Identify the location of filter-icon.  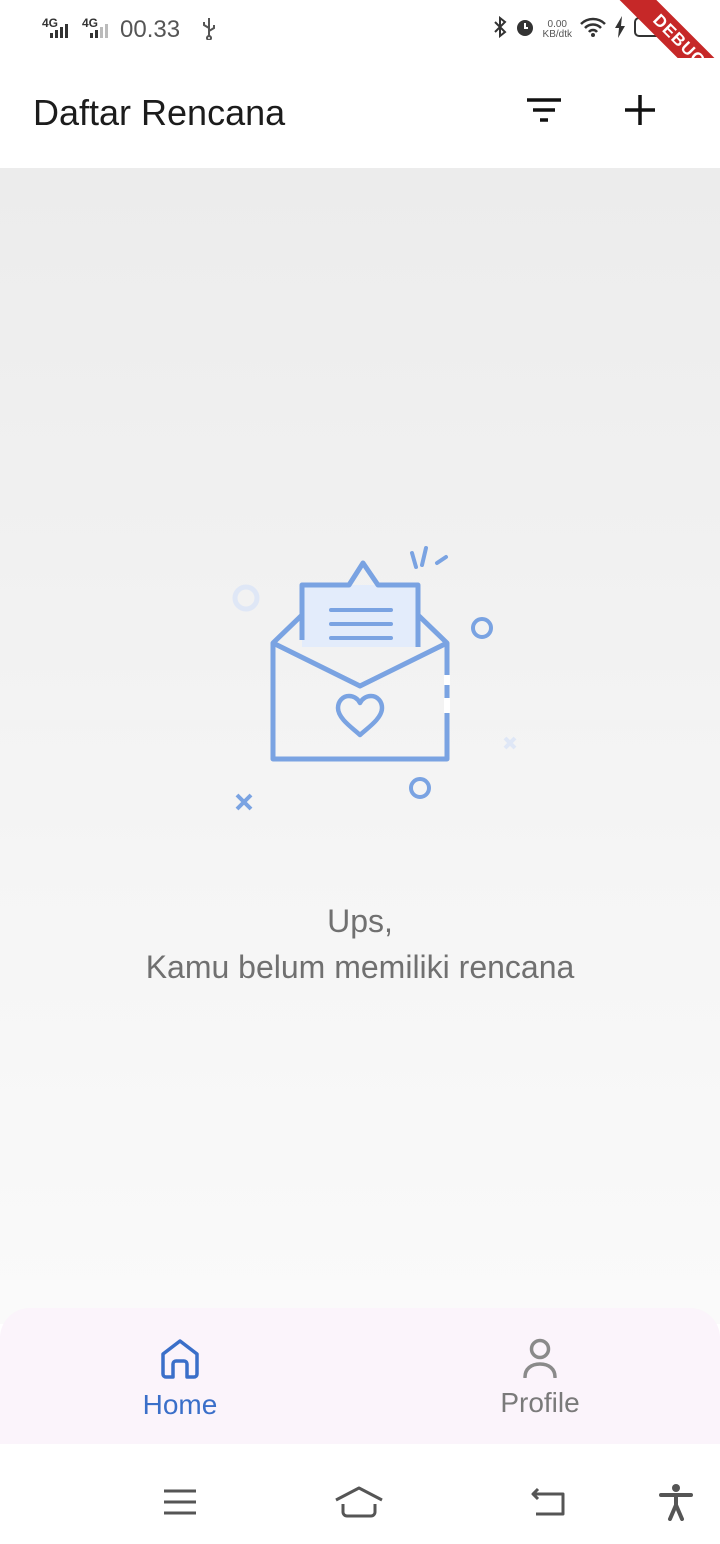
(544, 112).